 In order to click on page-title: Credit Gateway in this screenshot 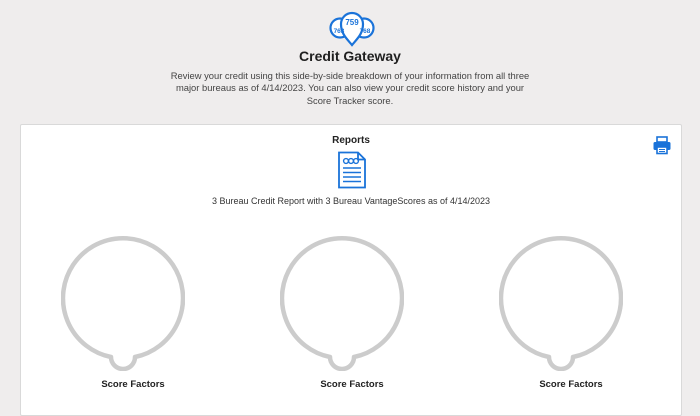, I will do `click(350, 56)`.